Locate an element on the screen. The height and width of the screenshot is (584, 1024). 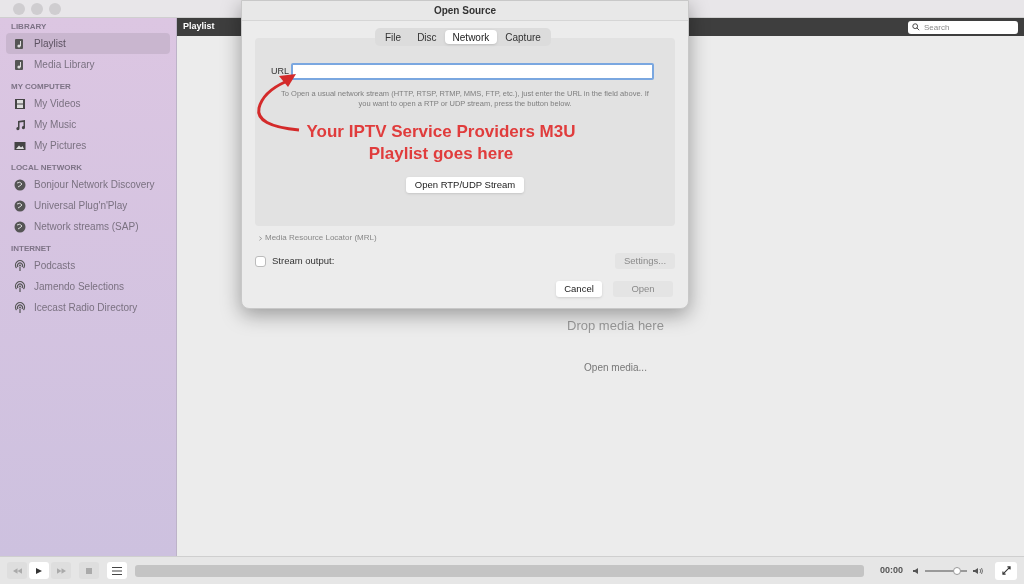
annotation-text: Your IPTV Service Providers M3U Playlist goes here is located at coordinates (441, 143).